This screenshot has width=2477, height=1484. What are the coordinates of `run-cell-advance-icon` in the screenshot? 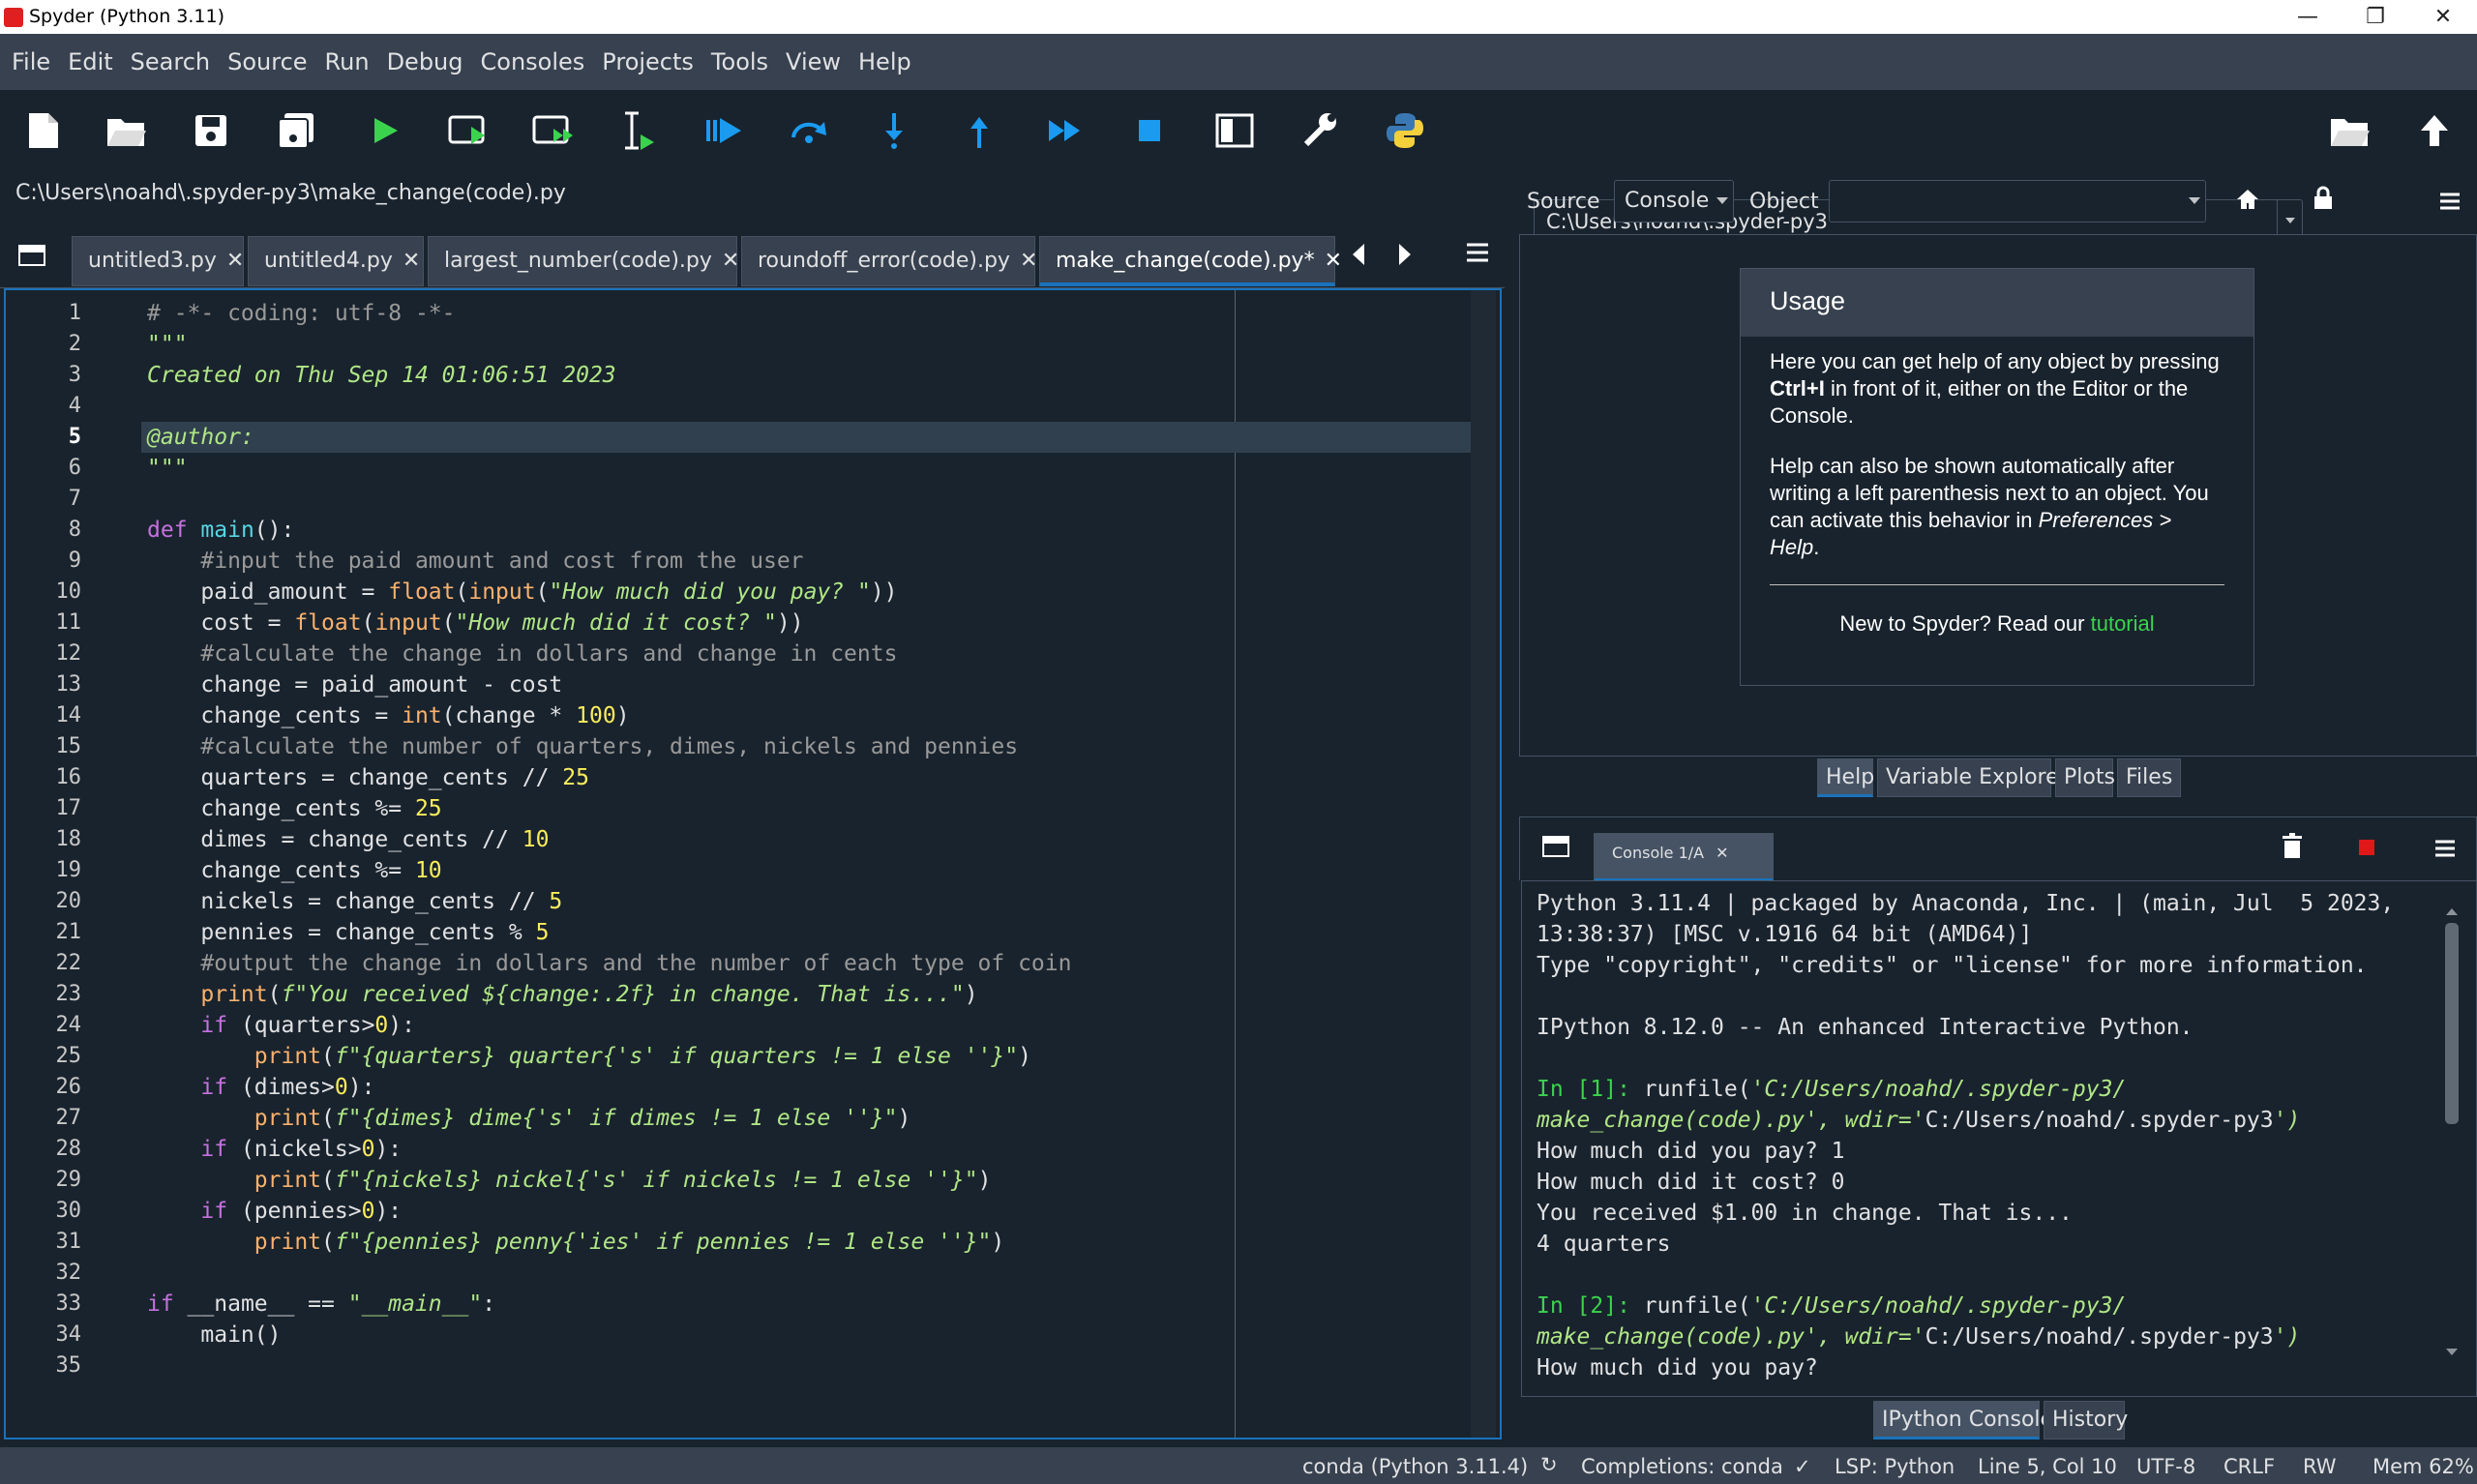 It's located at (553, 130).